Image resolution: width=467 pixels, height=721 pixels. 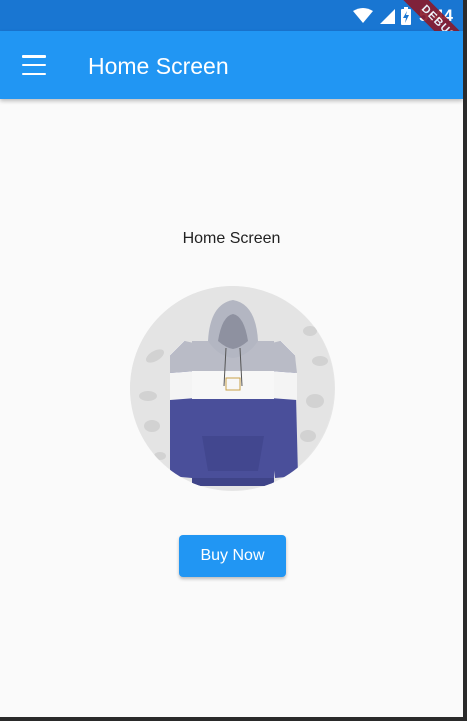 What do you see at coordinates (387, 16) in the screenshot?
I see `cell-signal-icon` at bounding box center [387, 16].